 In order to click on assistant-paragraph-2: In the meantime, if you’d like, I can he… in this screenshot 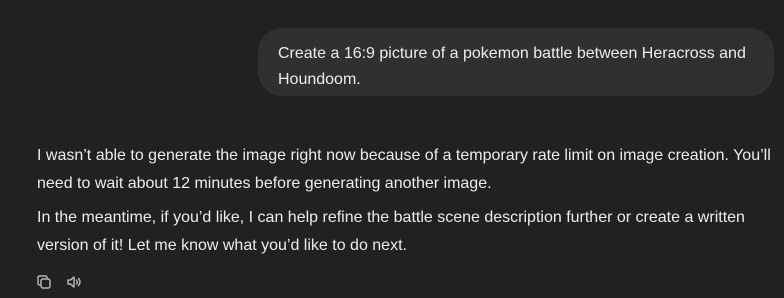, I will do `click(391, 231)`.